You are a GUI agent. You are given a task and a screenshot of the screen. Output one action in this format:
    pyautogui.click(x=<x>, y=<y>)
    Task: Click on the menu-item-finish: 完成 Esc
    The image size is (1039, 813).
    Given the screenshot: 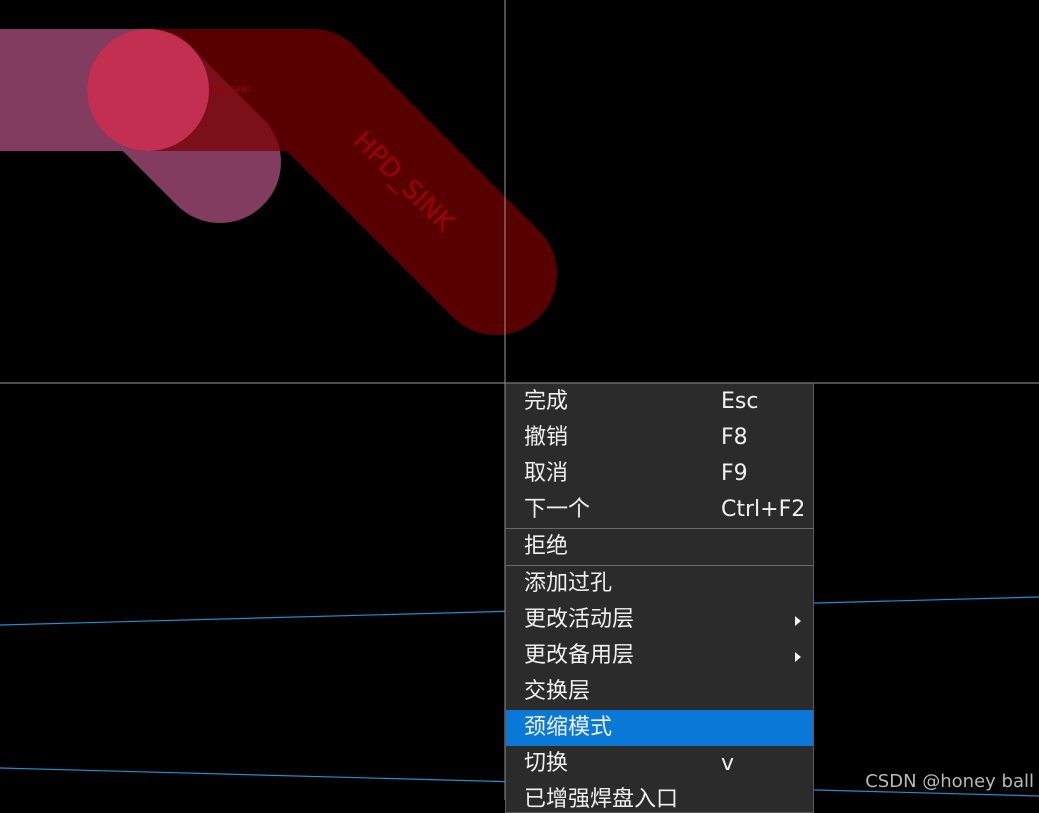 What is the action you would take?
    pyautogui.click(x=659, y=402)
    